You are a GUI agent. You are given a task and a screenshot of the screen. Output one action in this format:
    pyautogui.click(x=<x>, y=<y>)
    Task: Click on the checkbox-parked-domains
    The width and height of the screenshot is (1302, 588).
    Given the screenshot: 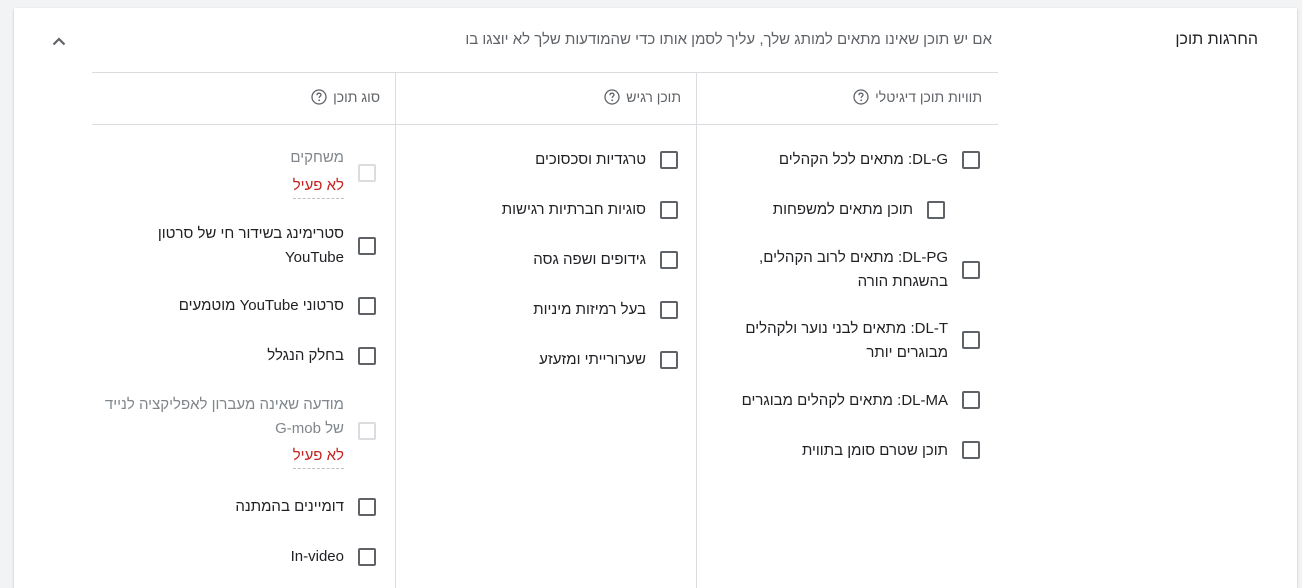 What is the action you would take?
    pyautogui.click(x=367, y=507)
    